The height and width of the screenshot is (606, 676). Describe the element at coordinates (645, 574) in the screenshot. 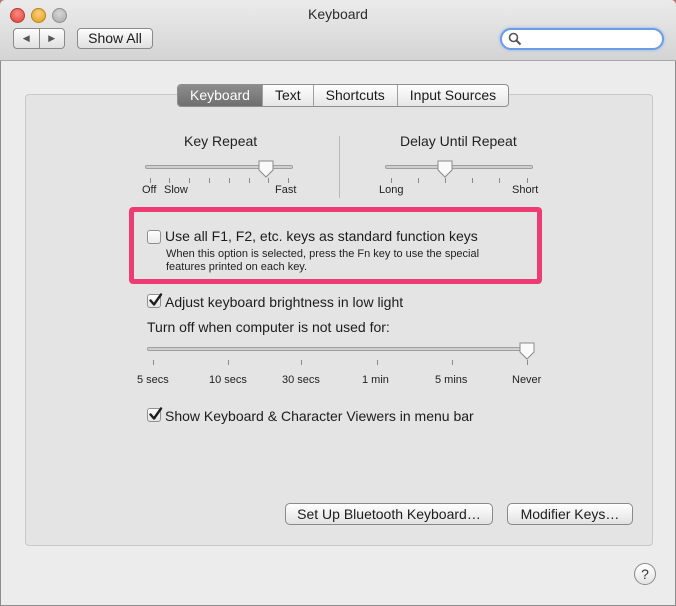

I see `help-button: ?` at that location.